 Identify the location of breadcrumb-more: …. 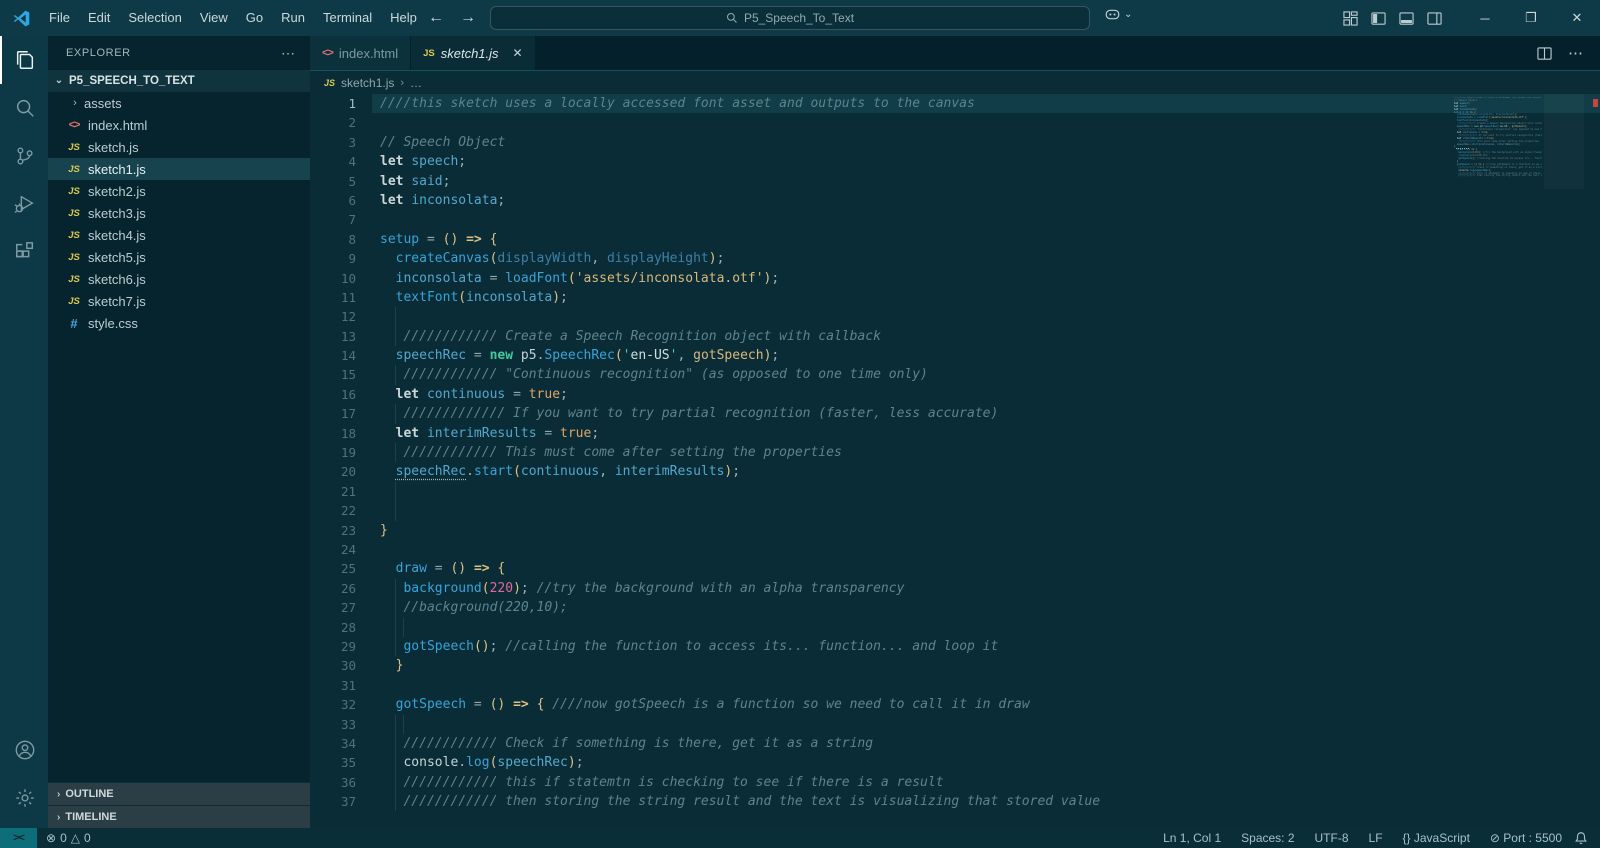
(416, 83).